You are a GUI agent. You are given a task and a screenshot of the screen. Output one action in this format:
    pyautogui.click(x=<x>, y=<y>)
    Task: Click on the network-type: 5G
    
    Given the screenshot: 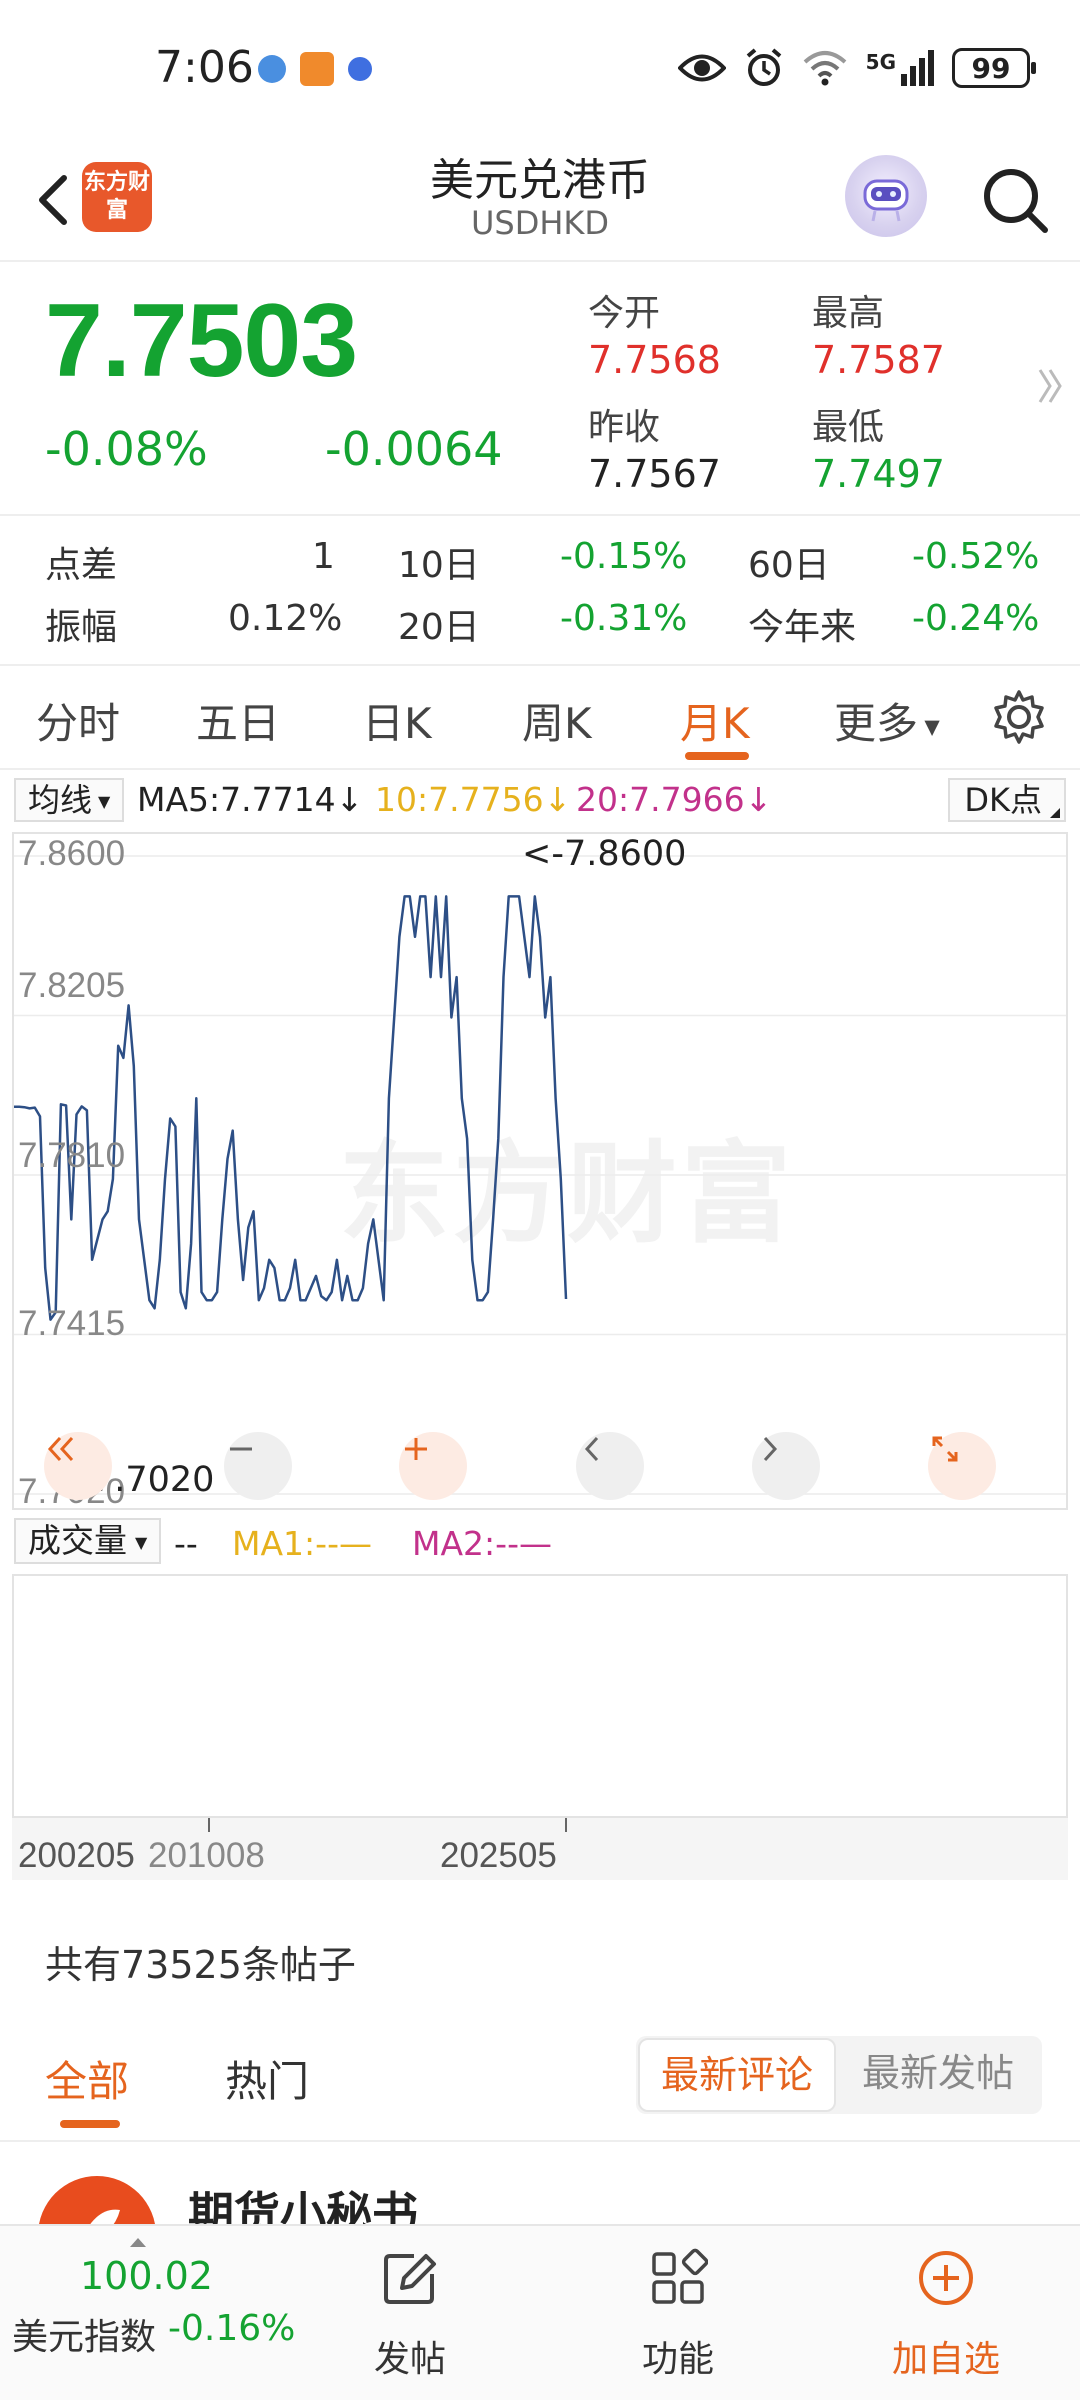 What is the action you would take?
    pyautogui.click(x=880, y=62)
    